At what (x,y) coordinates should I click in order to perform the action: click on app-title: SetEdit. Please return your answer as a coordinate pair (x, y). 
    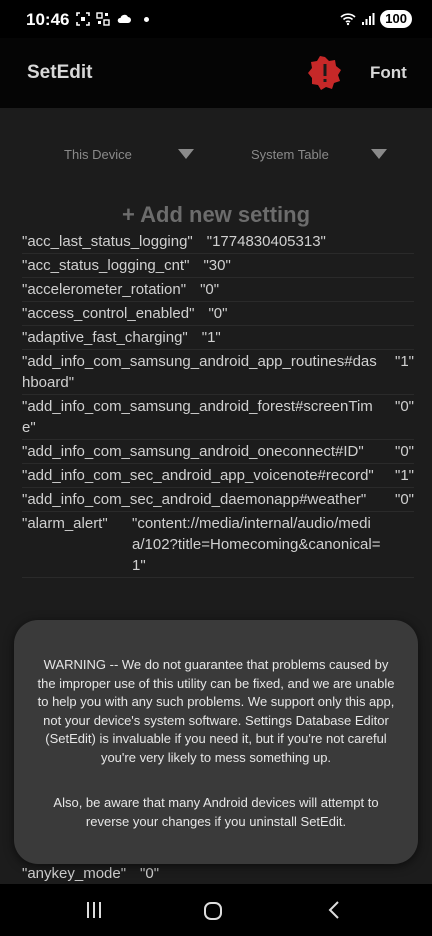
    Looking at the image, I should click on (60, 72).